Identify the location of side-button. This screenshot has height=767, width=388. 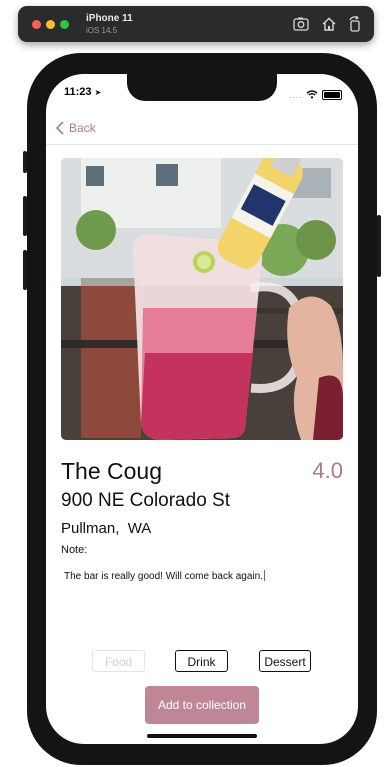
(379, 246).